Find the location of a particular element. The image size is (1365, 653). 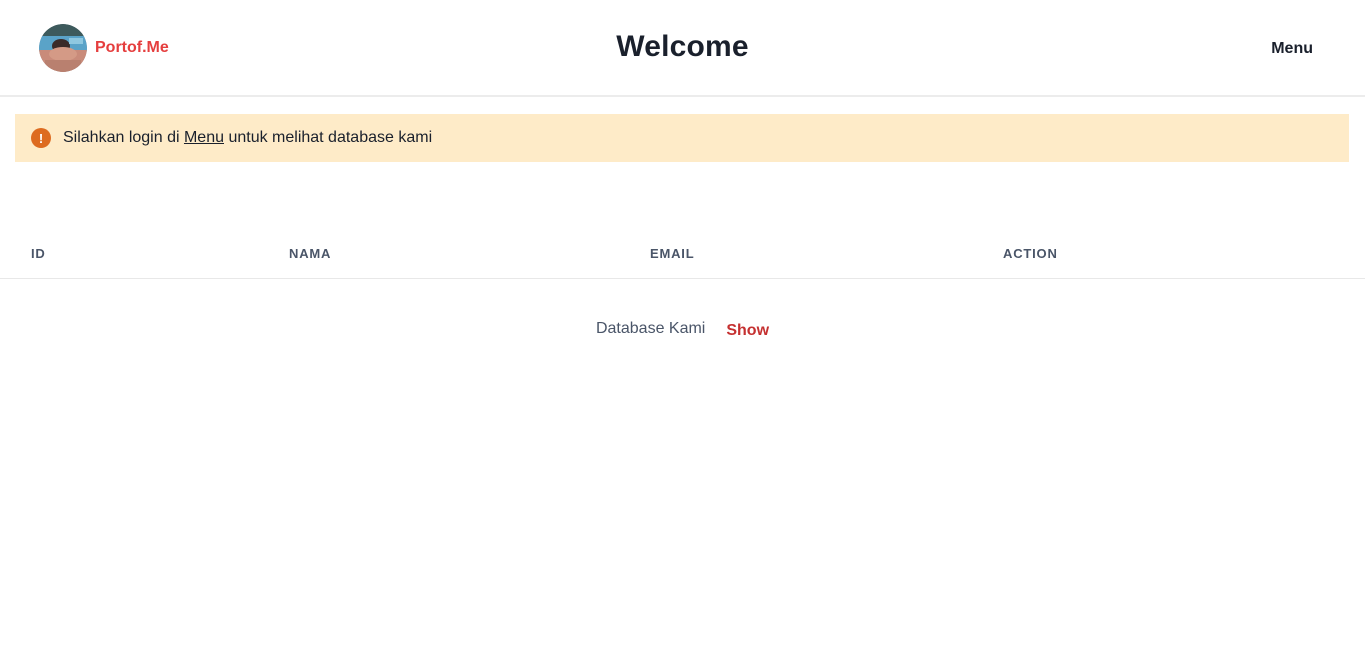

alert-suffix: untuk melihat database kami is located at coordinates (328, 137).